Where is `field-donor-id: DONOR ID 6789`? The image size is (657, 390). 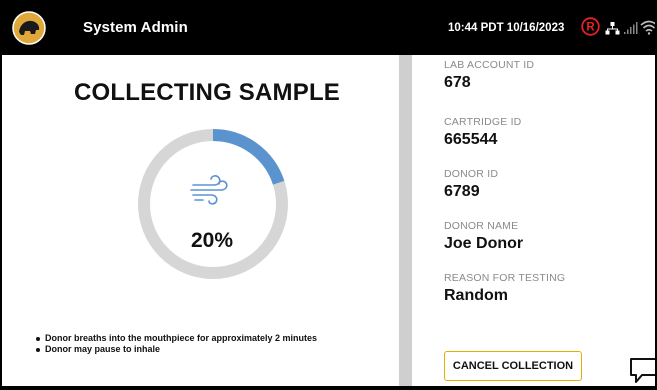 field-donor-id: DONOR ID 6789 is located at coordinates (471, 184).